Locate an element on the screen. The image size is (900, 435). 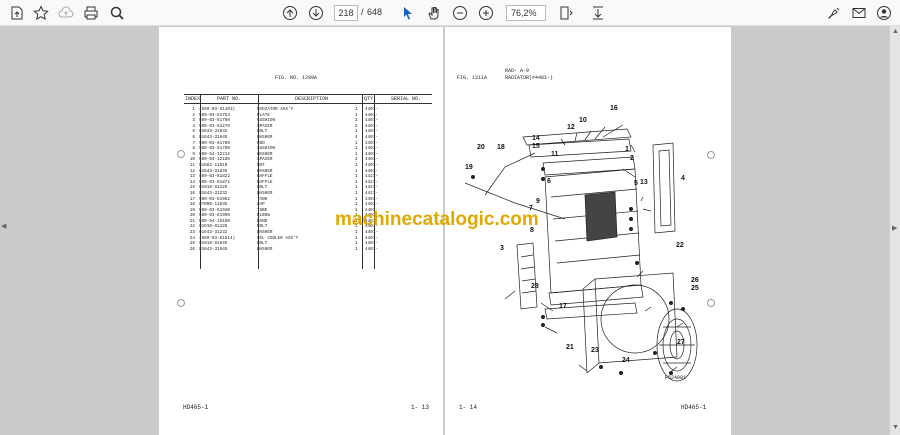
pdf-toolbar: 218 / 648 76,2% is located at coordinates (450, 13).